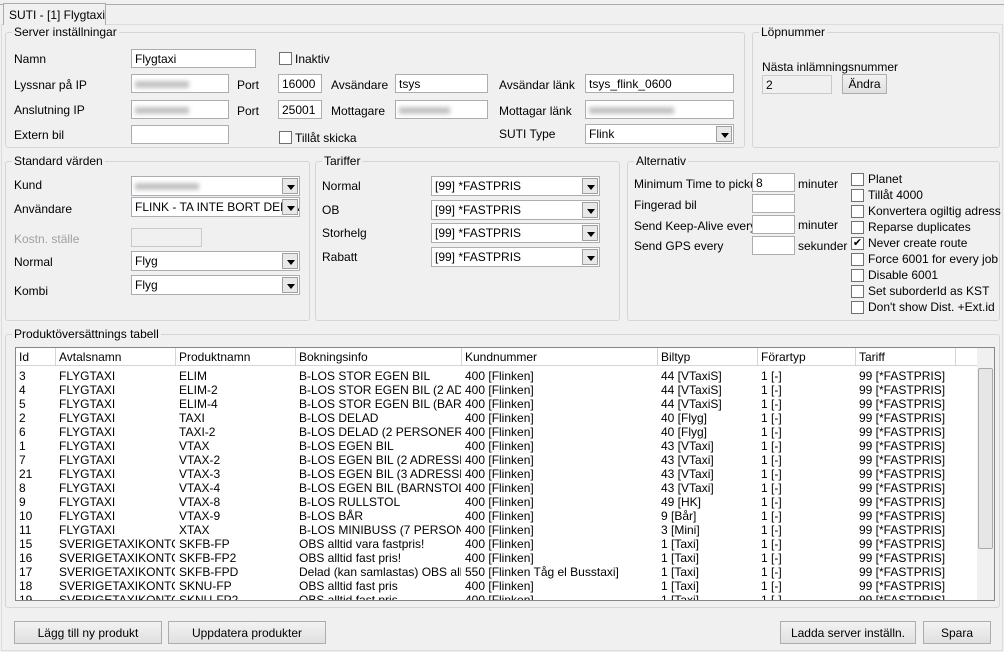 The width and height of the screenshot is (1004, 652). I want to click on normal-label: Normal, so click(33, 262).